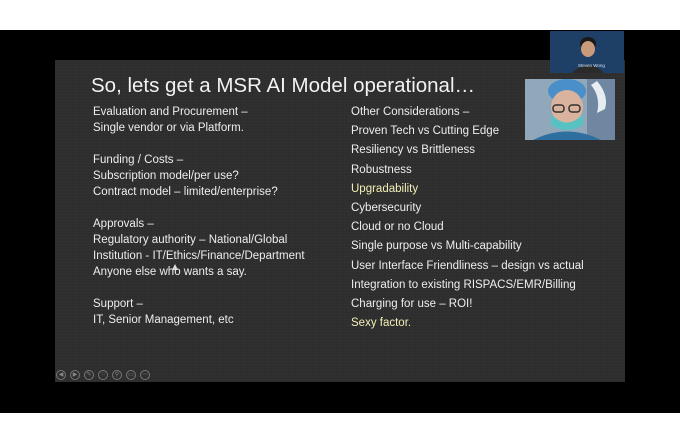 The height and width of the screenshot is (442, 680). I want to click on funding-detail-1: Subscription model/per use?, so click(166, 176).